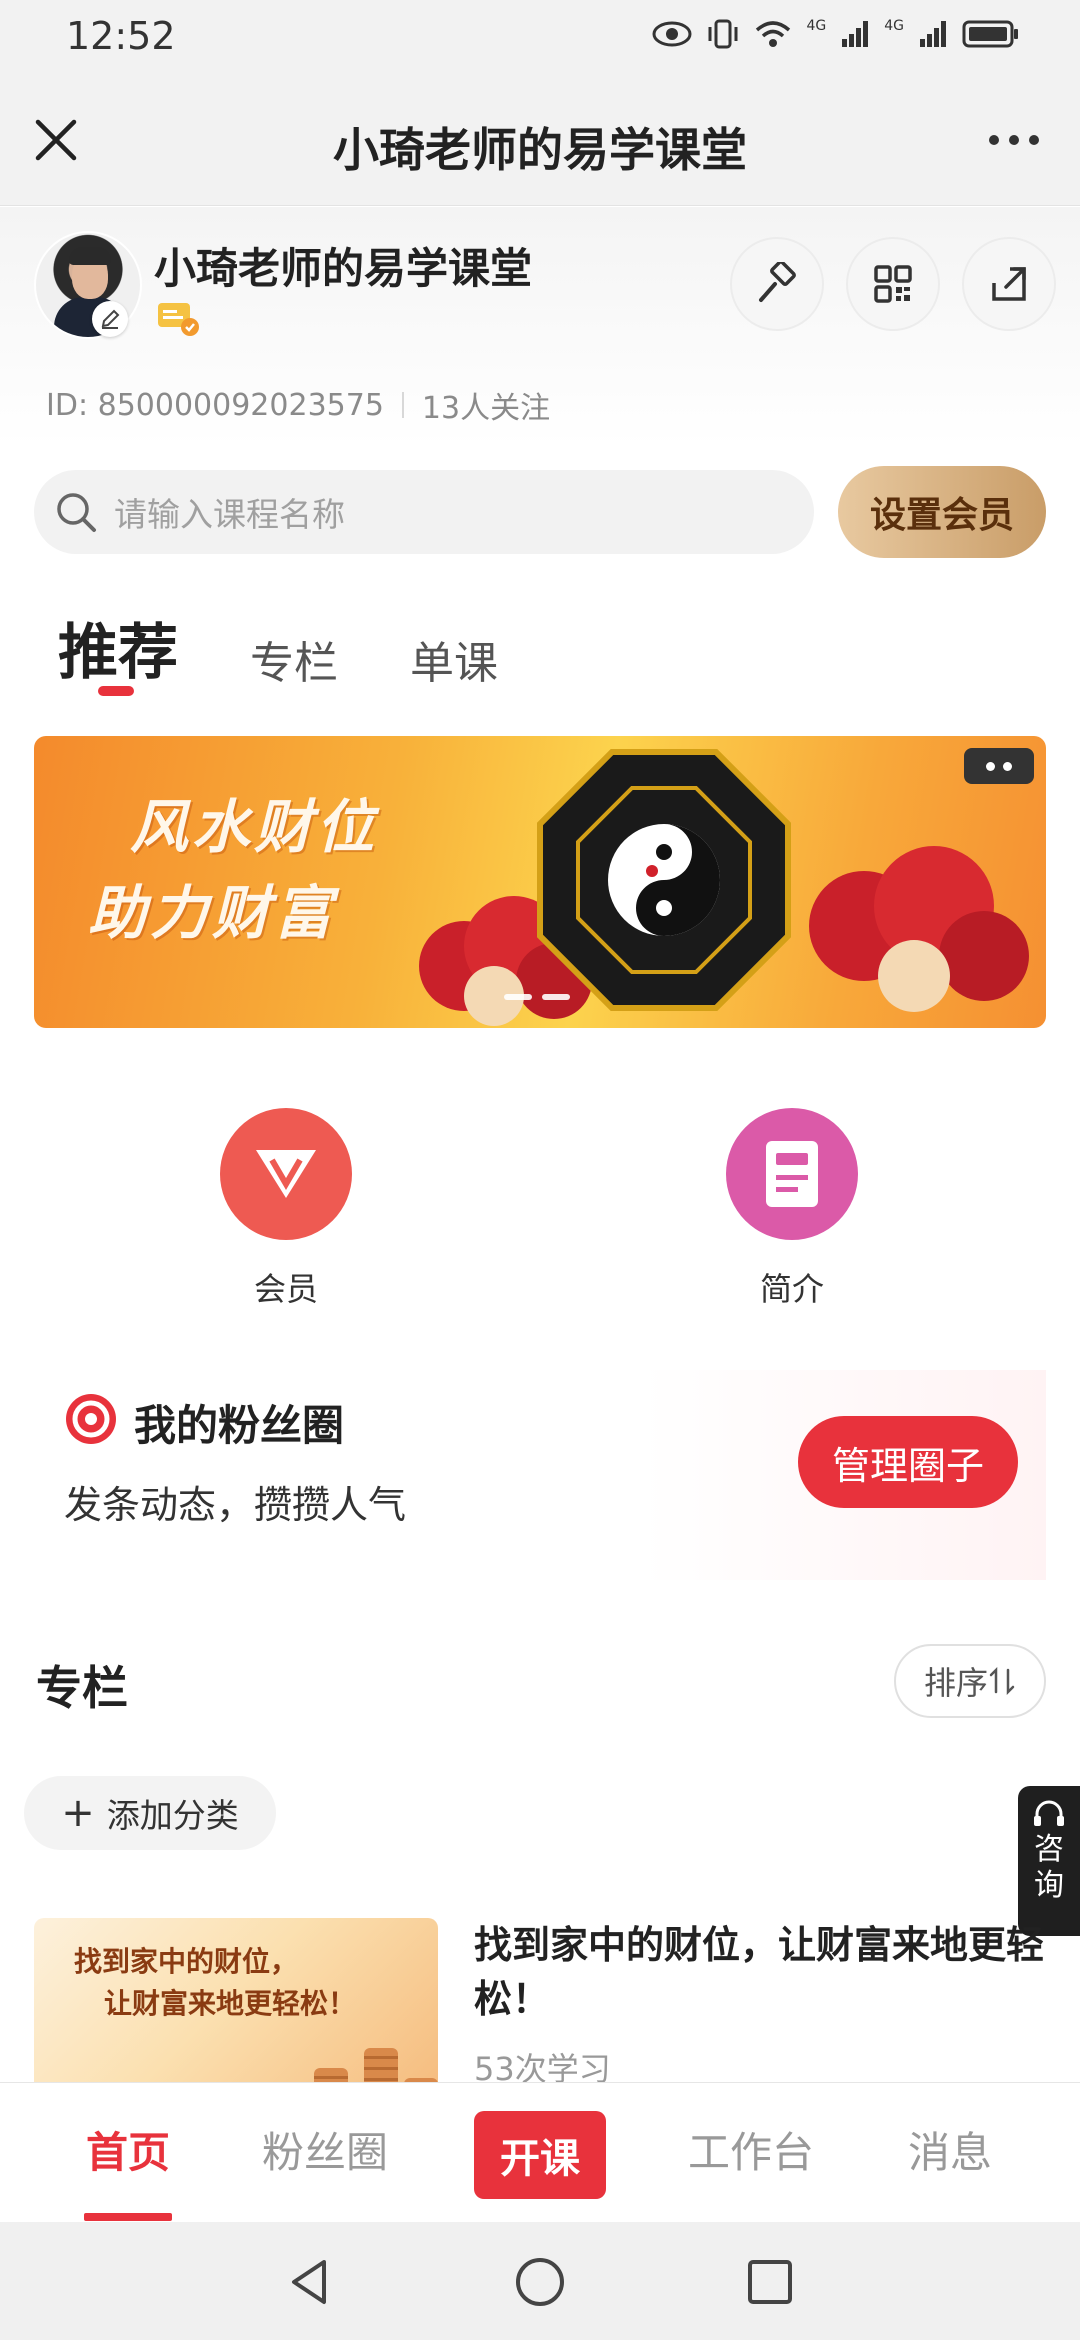  Describe the element at coordinates (116, 691) in the screenshot. I see `active-tab-indicator` at that location.